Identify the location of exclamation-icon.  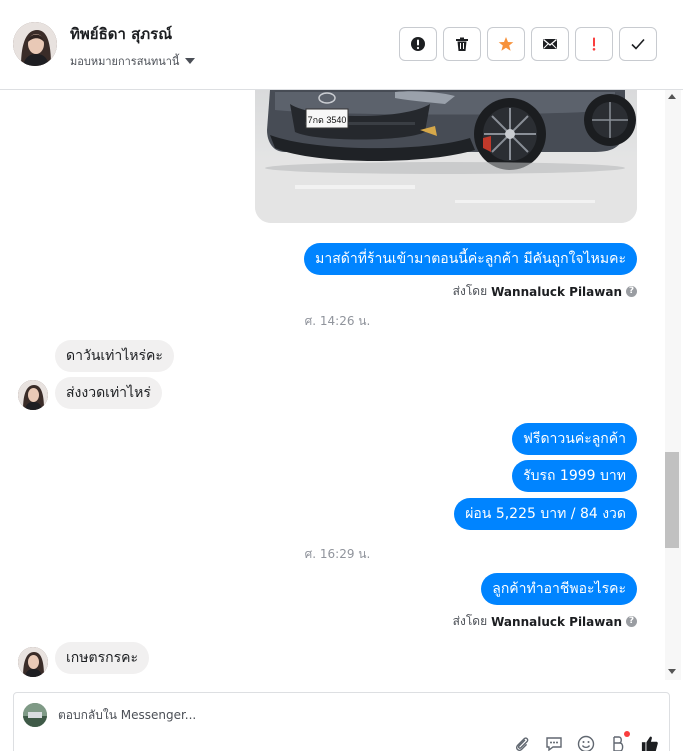
(594, 44).